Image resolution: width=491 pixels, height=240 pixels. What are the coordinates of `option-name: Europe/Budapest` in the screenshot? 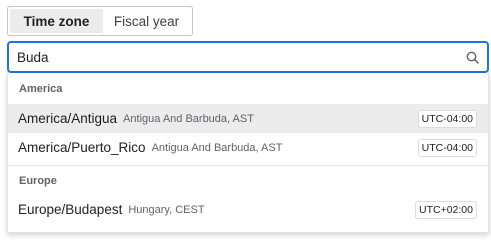 It's located at (70, 209).